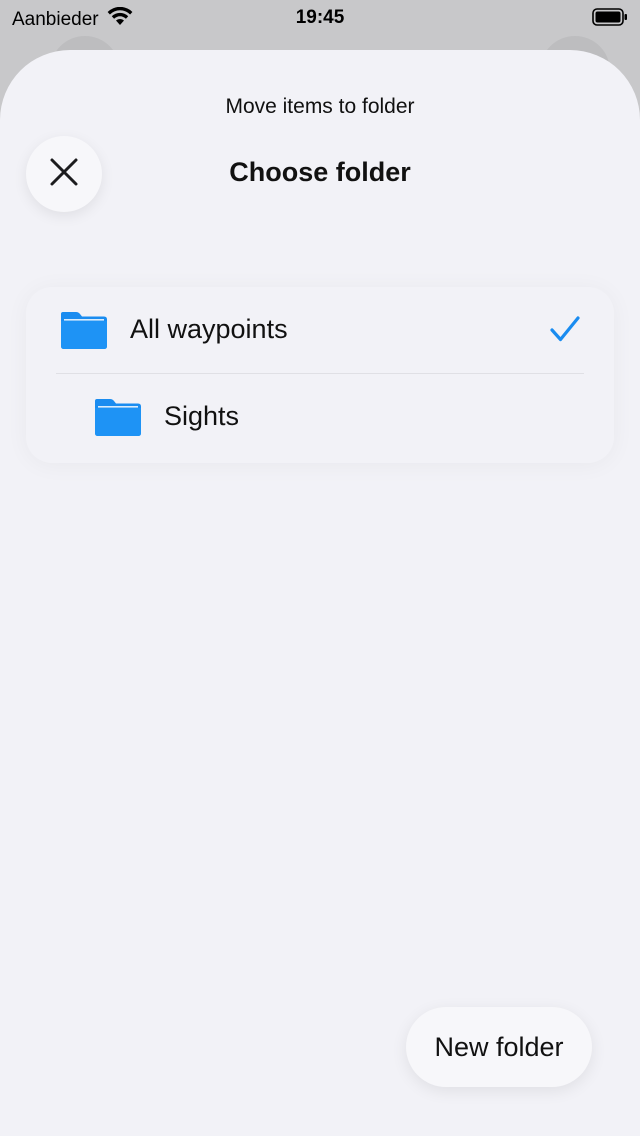  I want to click on folder-label: All waypoints, so click(209, 329).